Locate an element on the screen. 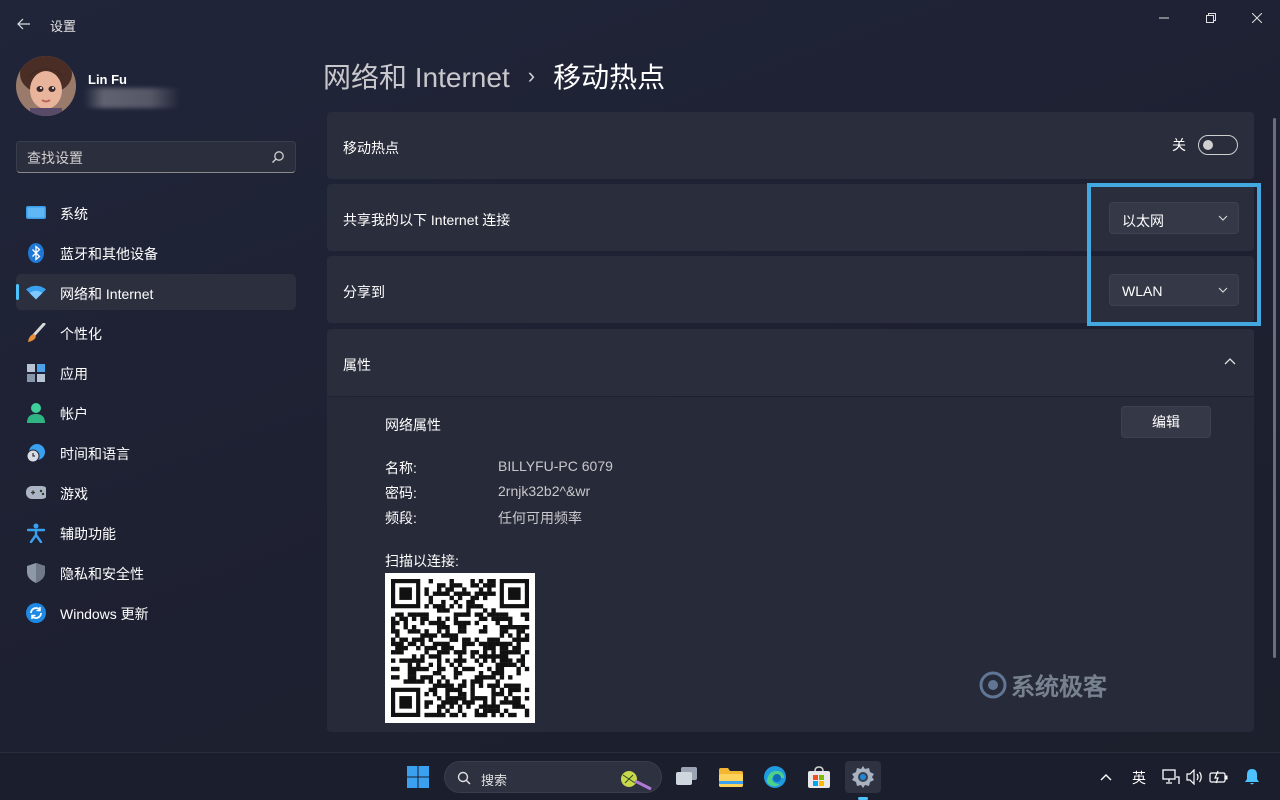  edge-icon is located at coordinates (775, 777).